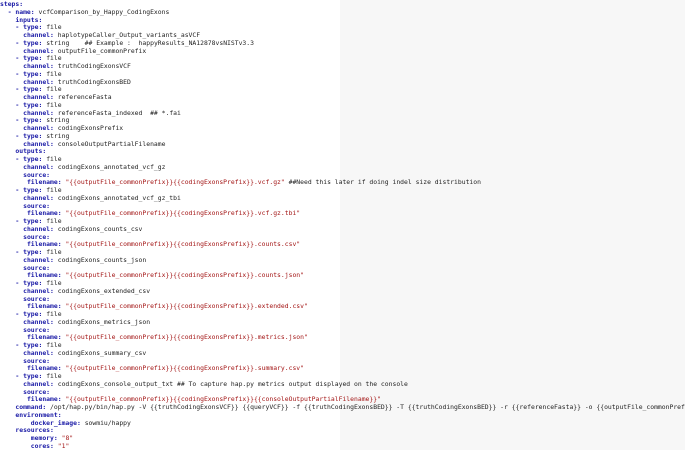 Image resolution: width=685 pixels, height=451 pixels. I want to click on yaml-string-value: "1", so click(63, 445).